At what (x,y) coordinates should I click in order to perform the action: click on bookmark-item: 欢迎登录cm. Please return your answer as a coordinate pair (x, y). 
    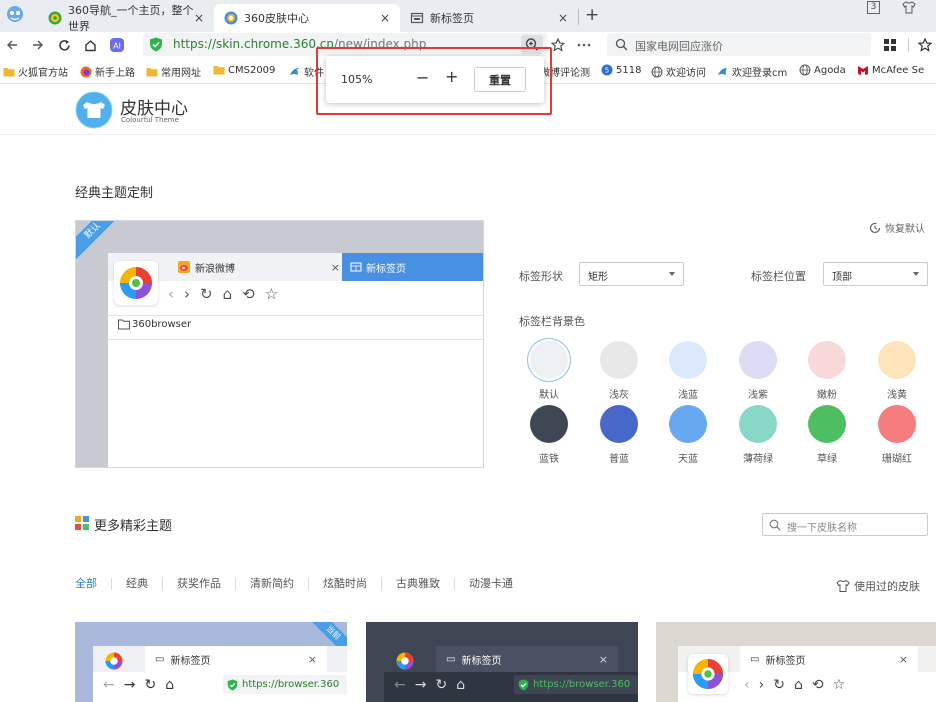
    Looking at the image, I should click on (752, 71).